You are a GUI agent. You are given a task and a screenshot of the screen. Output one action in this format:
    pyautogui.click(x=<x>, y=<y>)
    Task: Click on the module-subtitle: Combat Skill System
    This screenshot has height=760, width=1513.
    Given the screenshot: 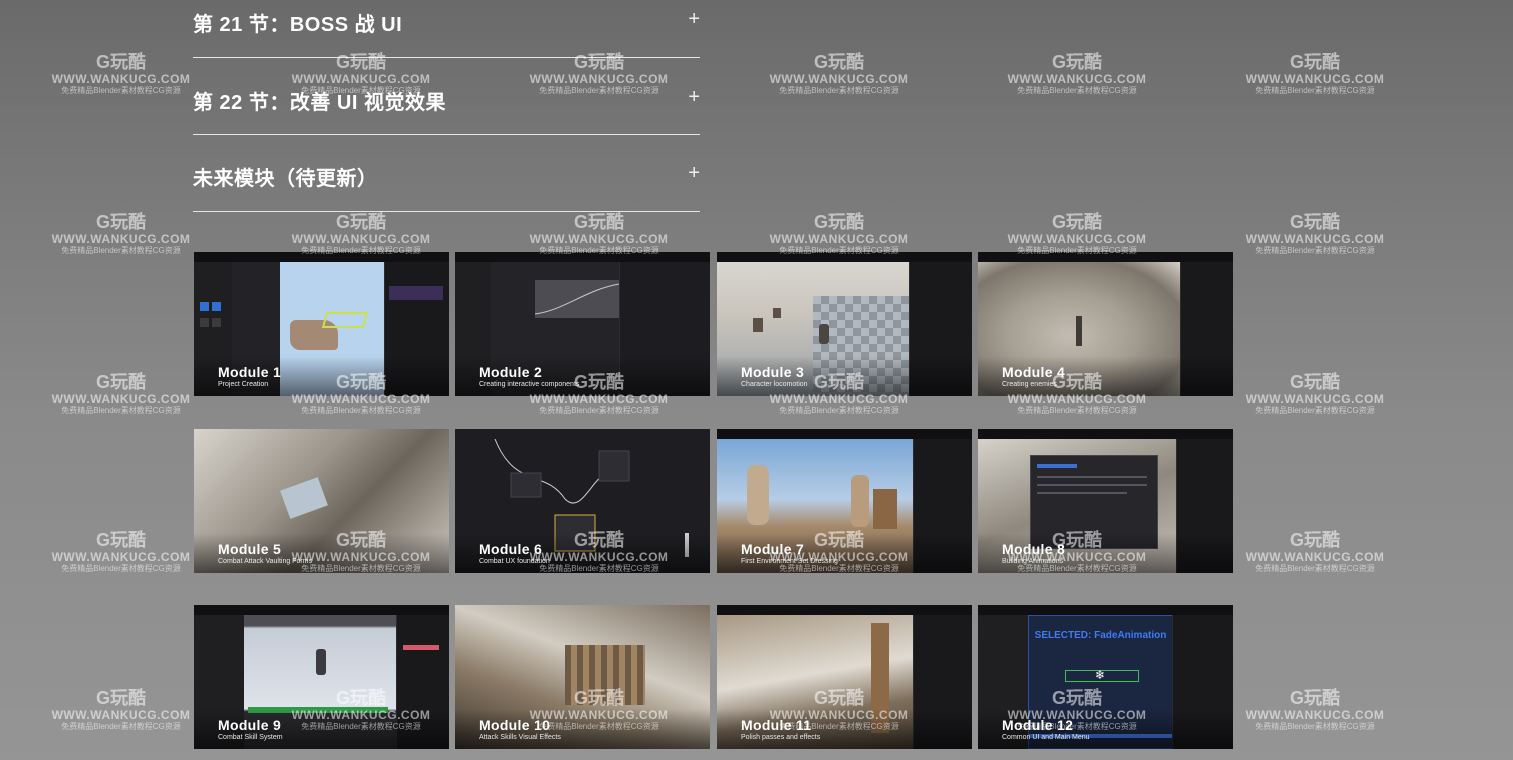 What is the action you would take?
    pyautogui.click(x=250, y=737)
    